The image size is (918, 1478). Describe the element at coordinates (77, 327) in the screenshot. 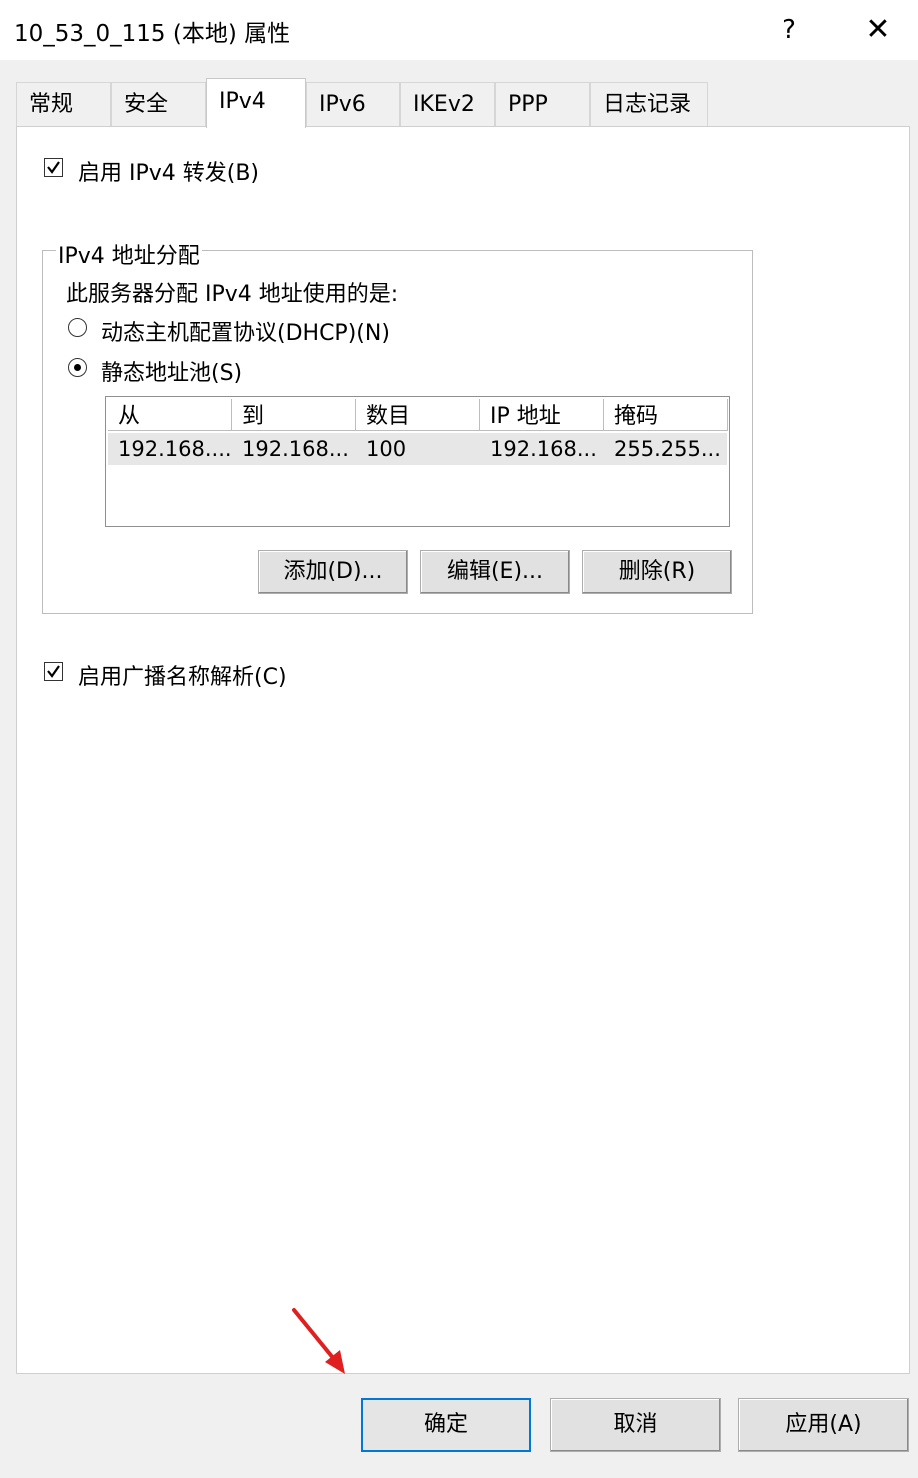

I see `dhcp-radio` at that location.